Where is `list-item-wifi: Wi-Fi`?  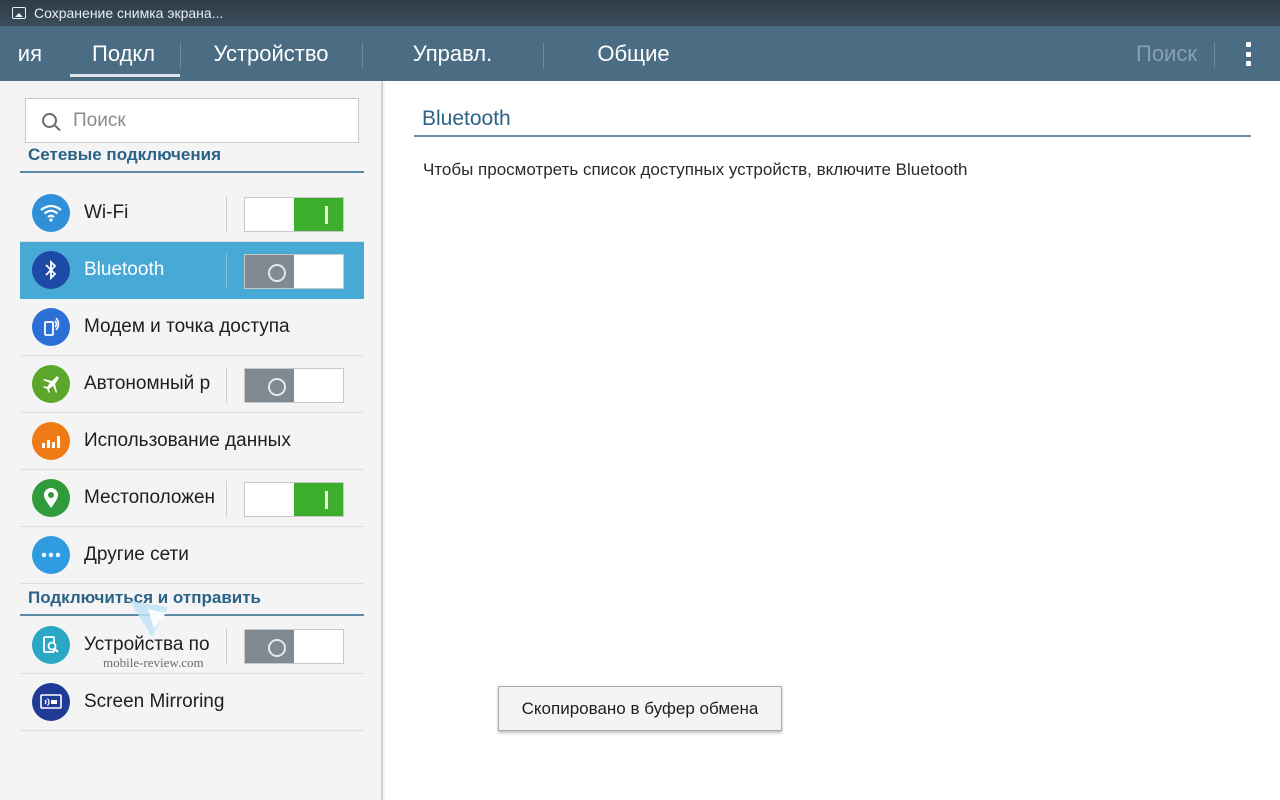 list-item-wifi: Wi-Fi is located at coordinates (192, 213).